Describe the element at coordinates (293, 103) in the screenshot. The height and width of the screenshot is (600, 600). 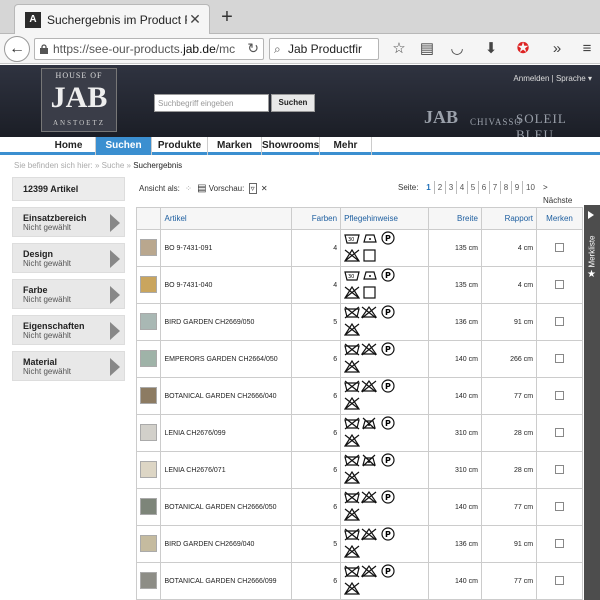
I see `site-search-button: Suchen` at that location.